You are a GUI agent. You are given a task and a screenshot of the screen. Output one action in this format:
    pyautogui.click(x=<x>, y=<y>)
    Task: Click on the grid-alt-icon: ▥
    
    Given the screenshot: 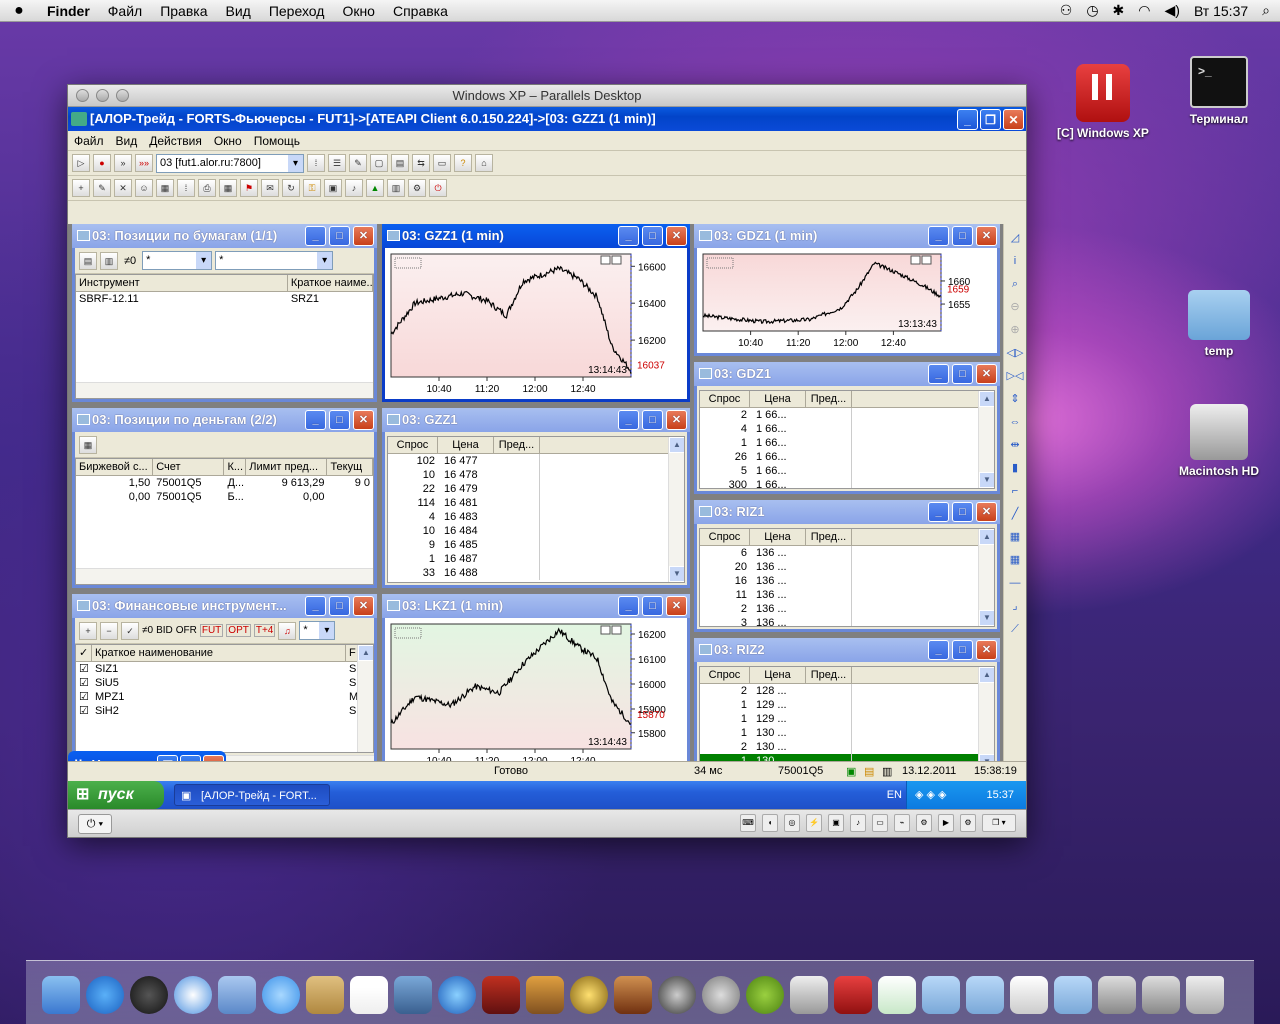 What is the action you would take?
    pyautogui.click(x=109, y=260)
    